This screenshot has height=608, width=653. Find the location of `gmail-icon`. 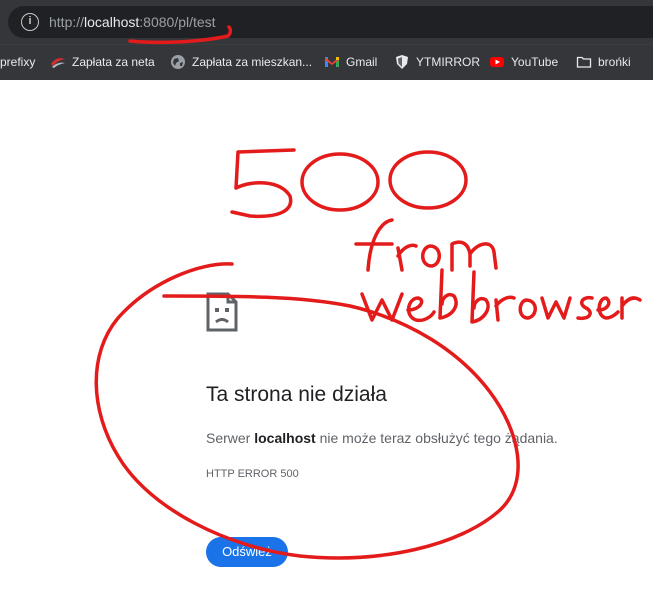

gmail-icon is located at coordinates (332, 62).